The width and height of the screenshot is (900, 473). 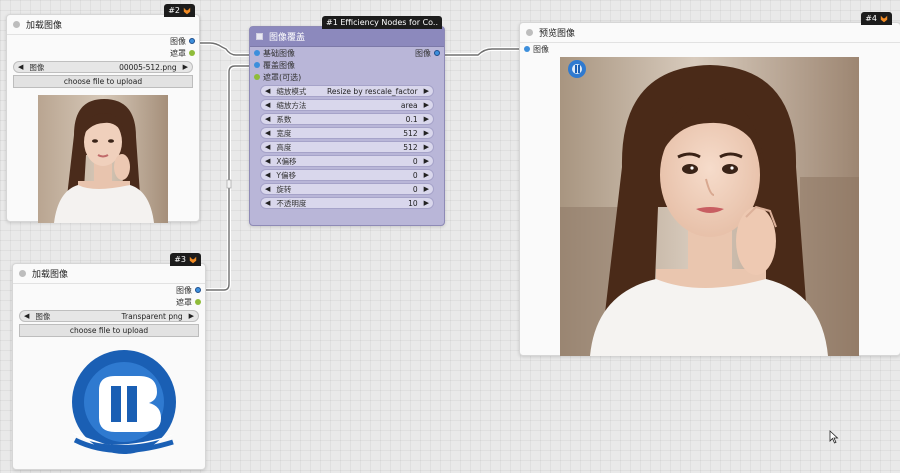 What do you see at coordinates (272, 53) in the screenshot?
I see `input-base-image: 基础图像` at bounding box center [272, 53].